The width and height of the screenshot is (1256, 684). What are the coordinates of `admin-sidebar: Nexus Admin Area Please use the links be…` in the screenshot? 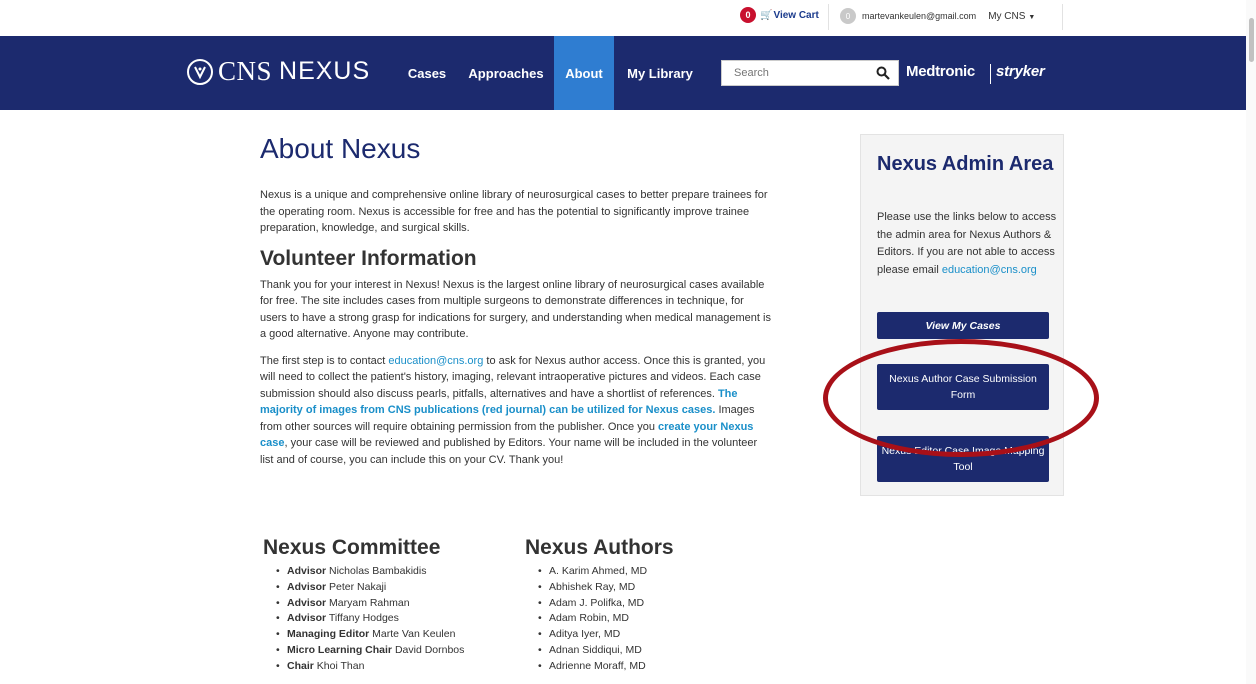 It's located at (962, 315).